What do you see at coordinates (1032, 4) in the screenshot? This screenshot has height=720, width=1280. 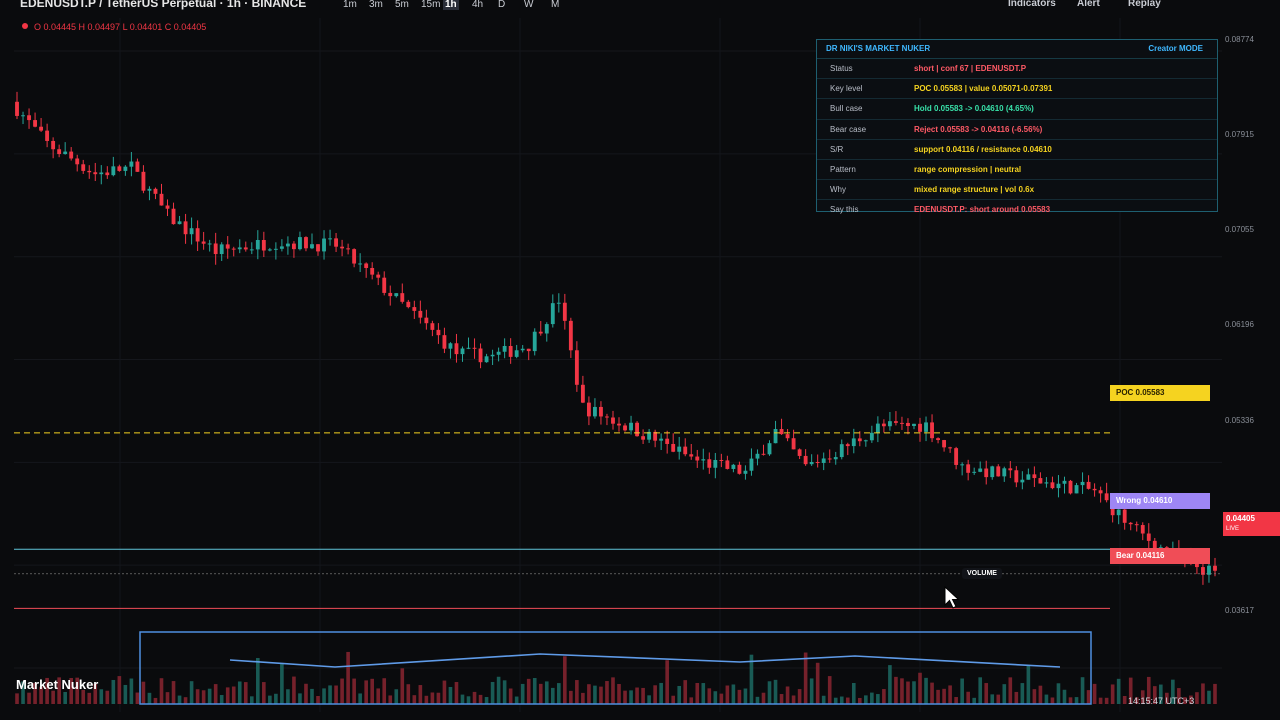 I see `indicators-button: Indicators` at bounding box center [1032, 4].